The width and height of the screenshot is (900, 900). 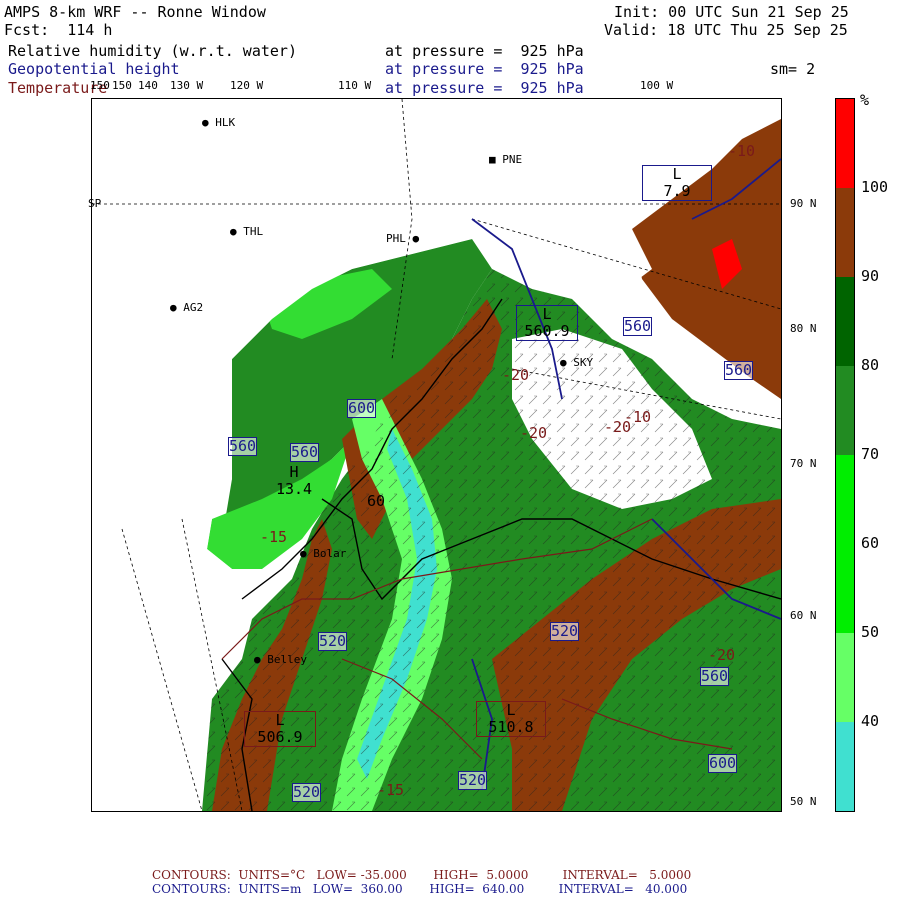 What do you see at coordinates (323, 553) in the screenshot?
I see `station-bolar: ● Bolar` at bounding box center [323, 553].